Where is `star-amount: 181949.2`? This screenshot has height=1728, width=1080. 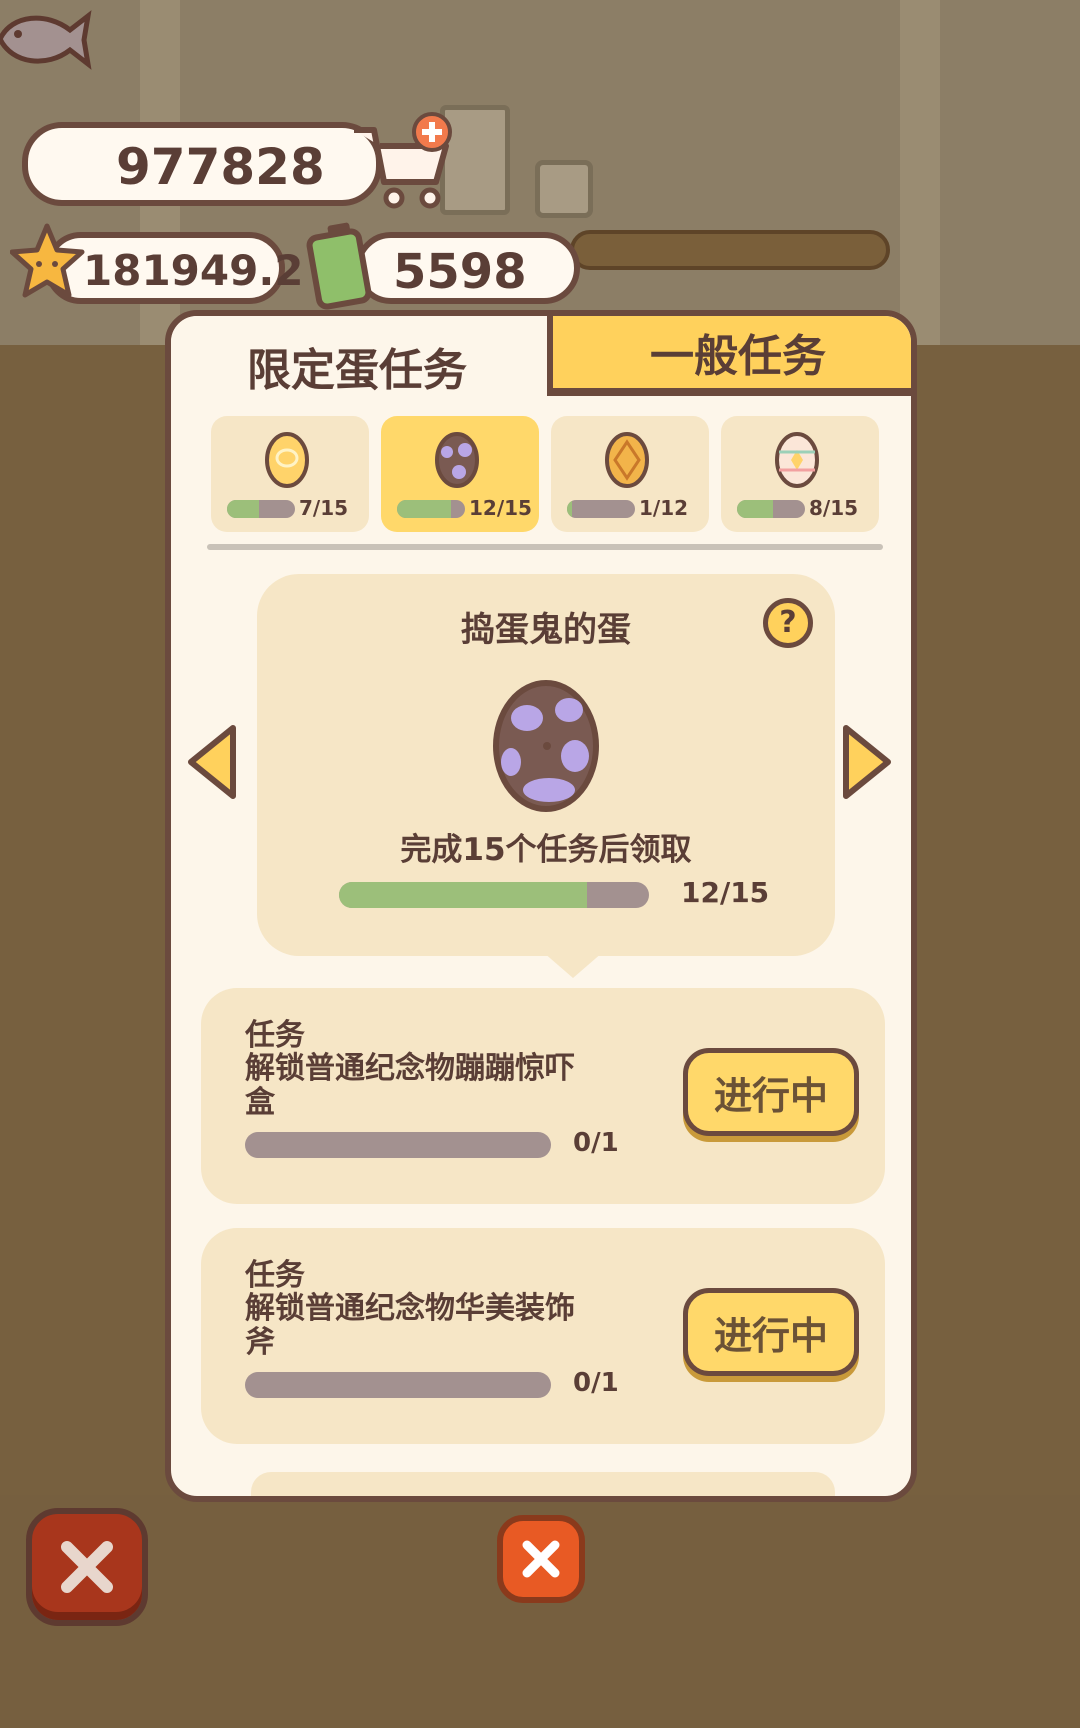
star-amount: 181949.2 is located at coordinates (193, 270).